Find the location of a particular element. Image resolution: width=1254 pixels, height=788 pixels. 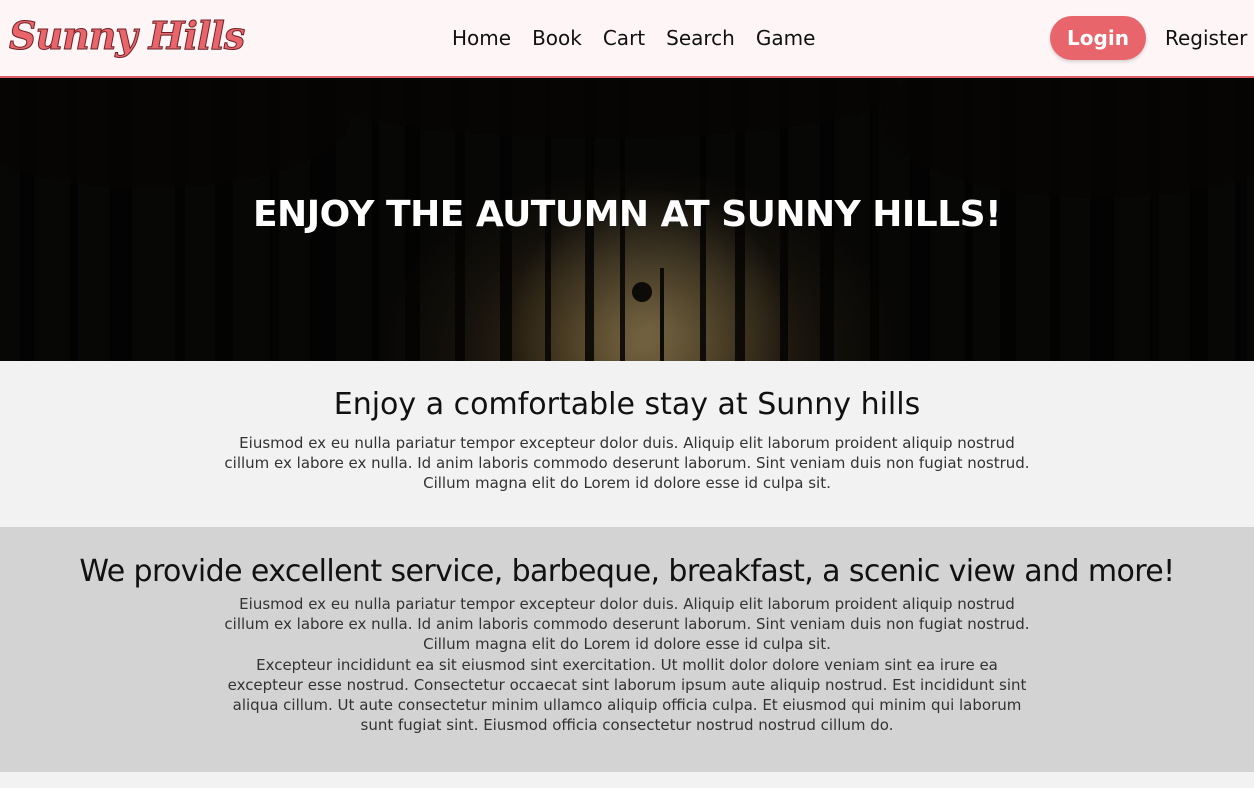

nav-search-link: Search is located at coordinates (700, 38).